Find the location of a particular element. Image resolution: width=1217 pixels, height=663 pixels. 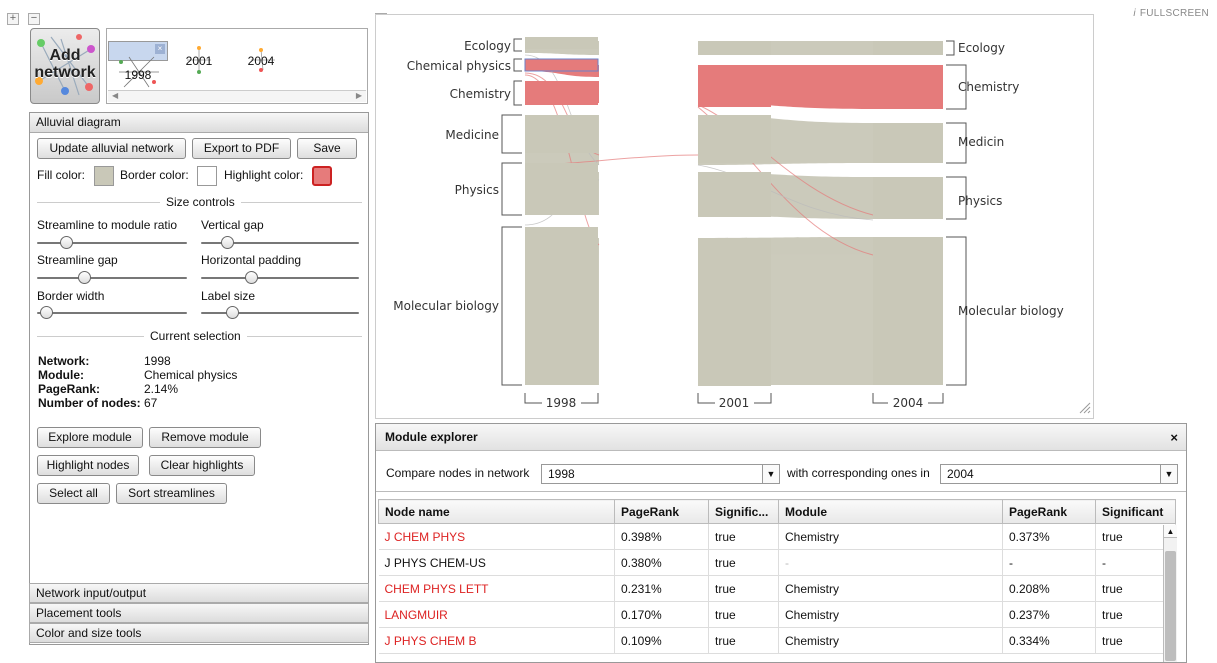

network-io-header: Network input/output is located at coordinates (199, 593).